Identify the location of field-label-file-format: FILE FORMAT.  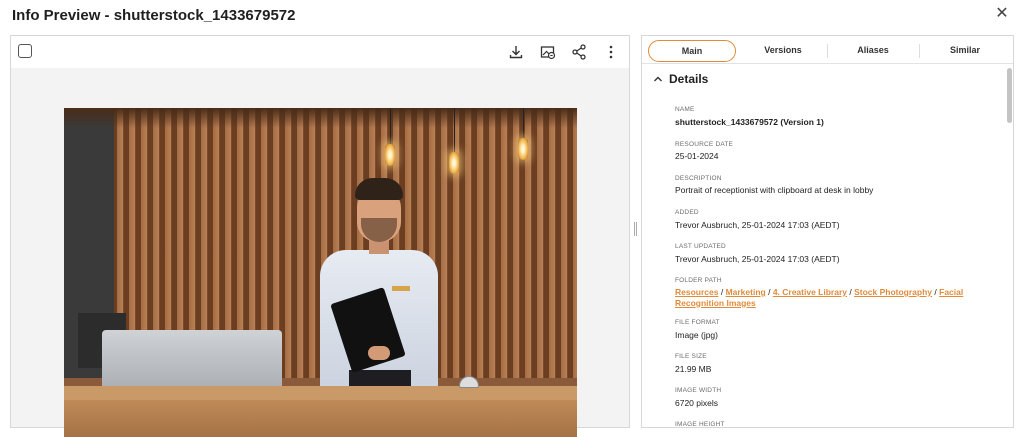
(697, 322).